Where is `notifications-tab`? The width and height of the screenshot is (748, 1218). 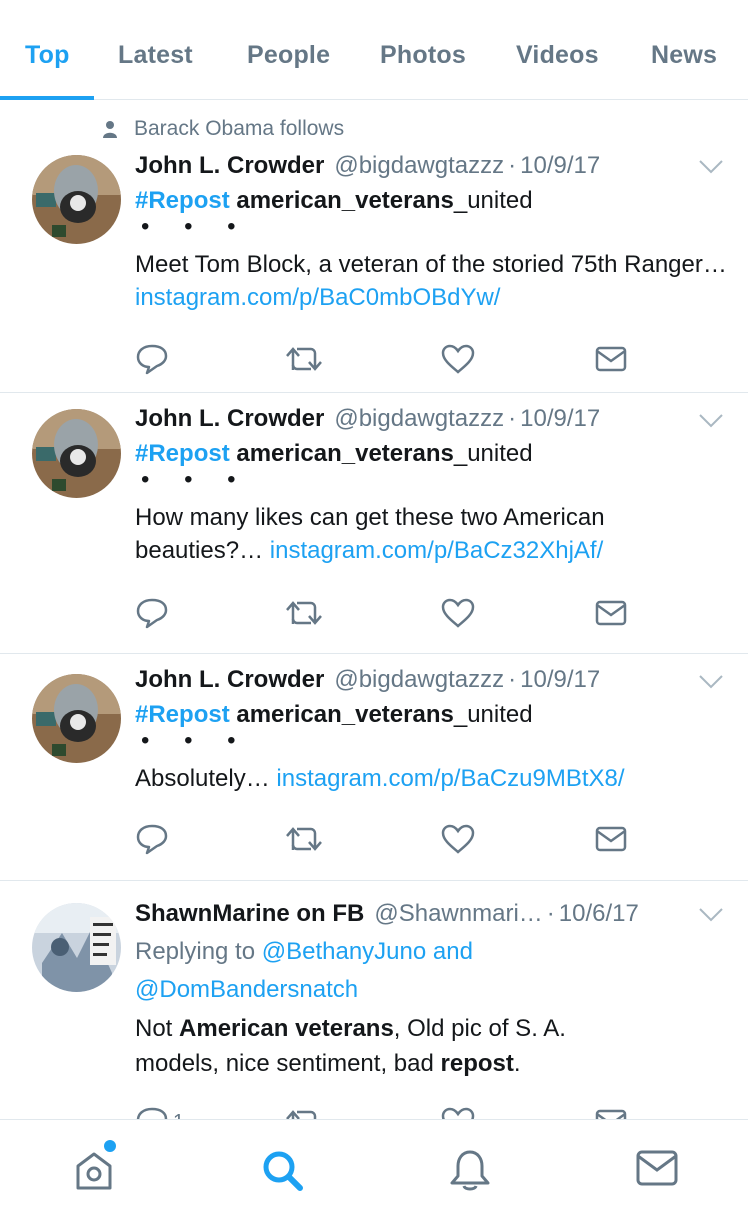
notifications-tab is located at coordinates (470, 1172).